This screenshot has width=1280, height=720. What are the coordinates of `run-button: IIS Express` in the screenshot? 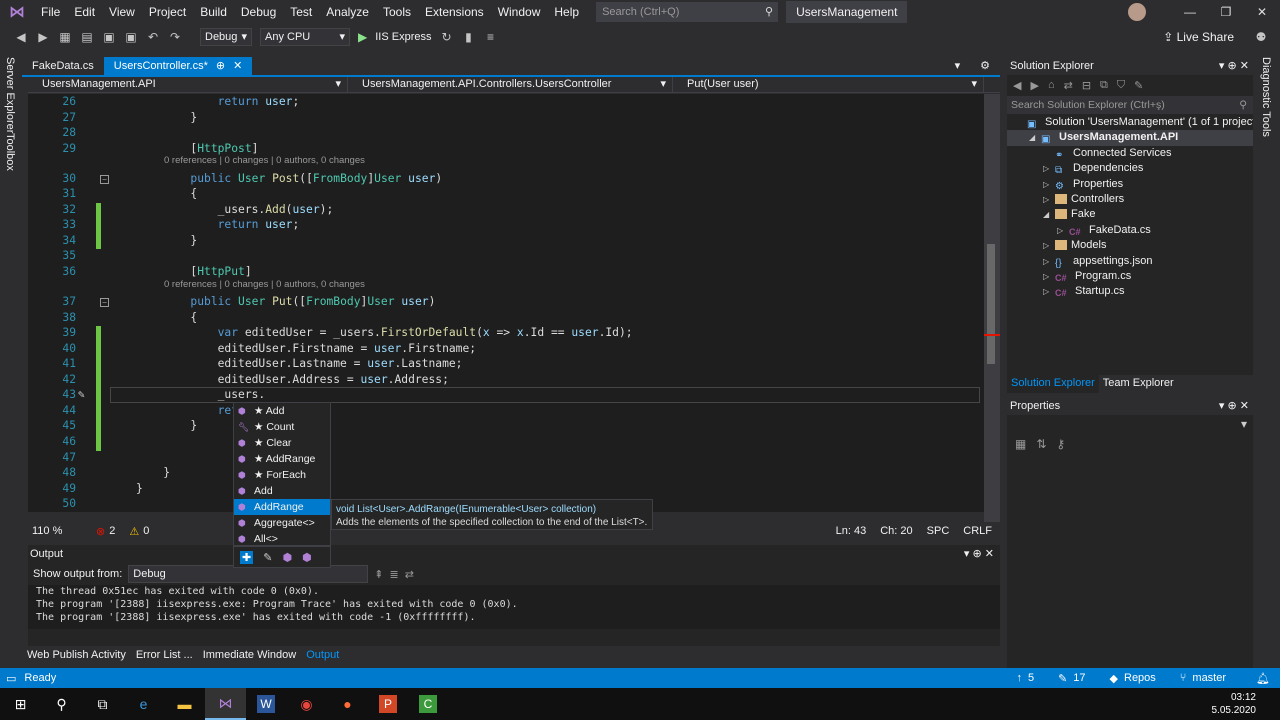 It's located at (403, 37).